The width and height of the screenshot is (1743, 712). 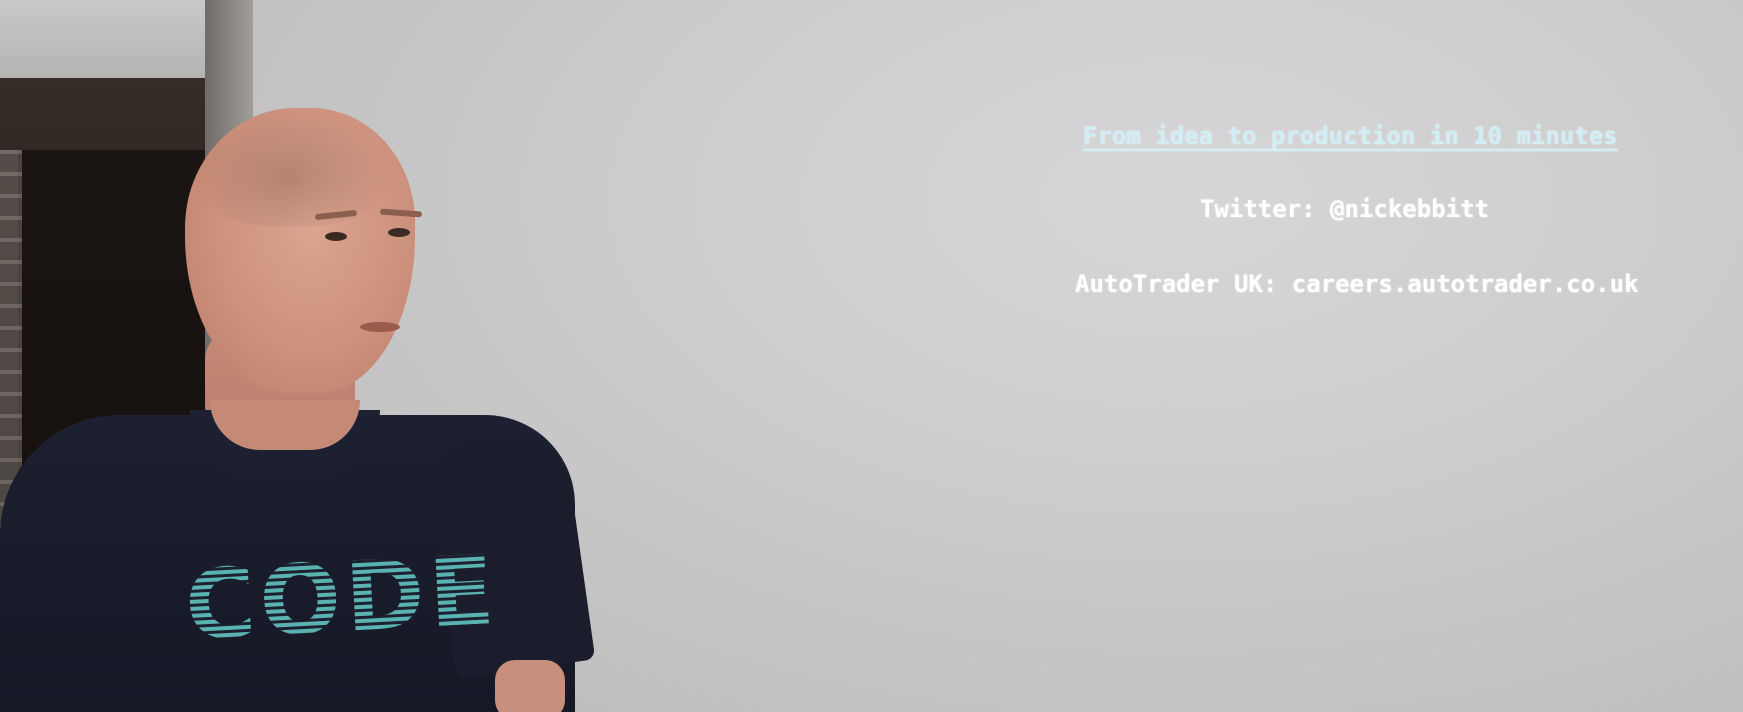 What do you see at coordinates (1344, 209) in the screenshot?
I see `slide-twitter-handle: Twitter: @nickebbitt` at bounding box center [1344, 209].